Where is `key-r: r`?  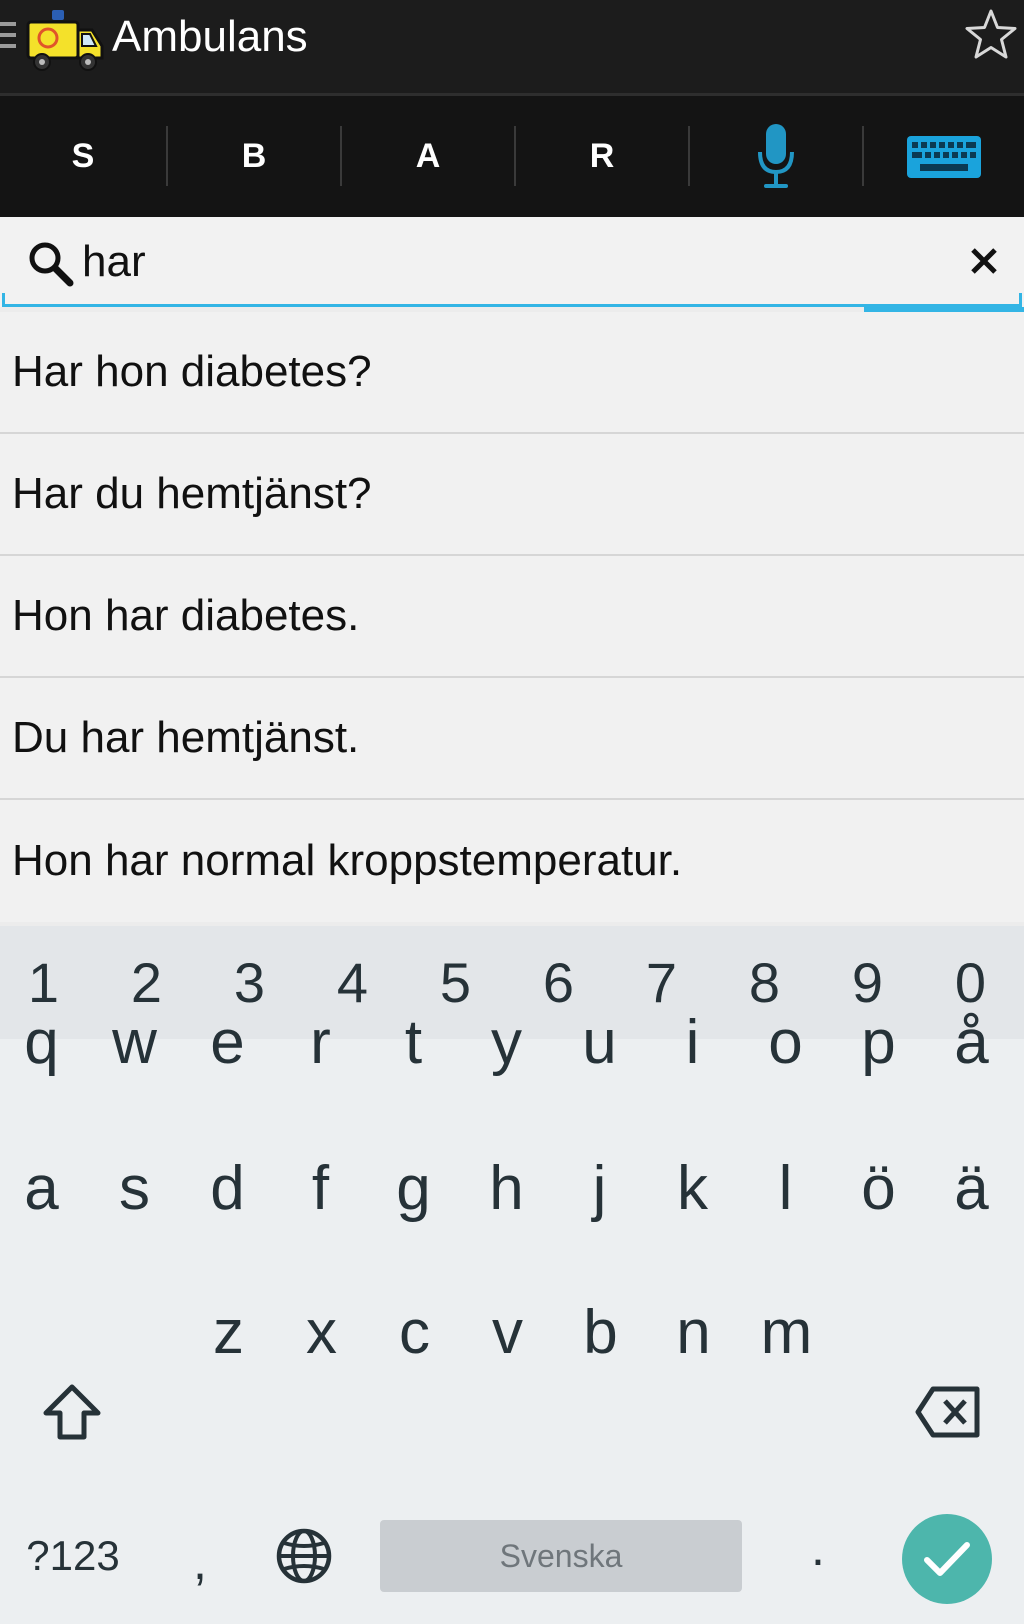
key-r: r is located at coordinates (320, 1042).